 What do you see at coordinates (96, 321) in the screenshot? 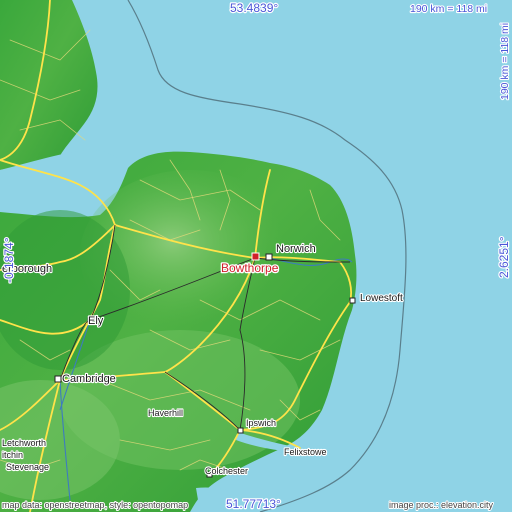
I see `label-ely: Ely` at bounding box center [96, 321].